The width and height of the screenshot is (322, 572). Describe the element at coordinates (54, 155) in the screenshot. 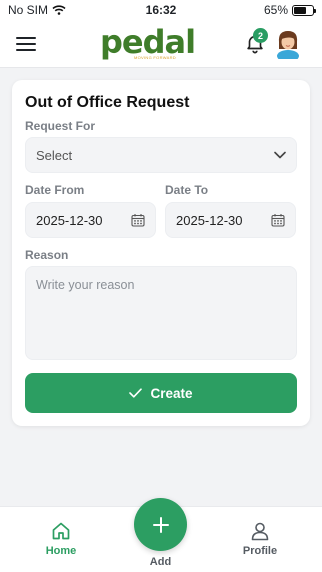

I see `request-for-value: Select` at that location.